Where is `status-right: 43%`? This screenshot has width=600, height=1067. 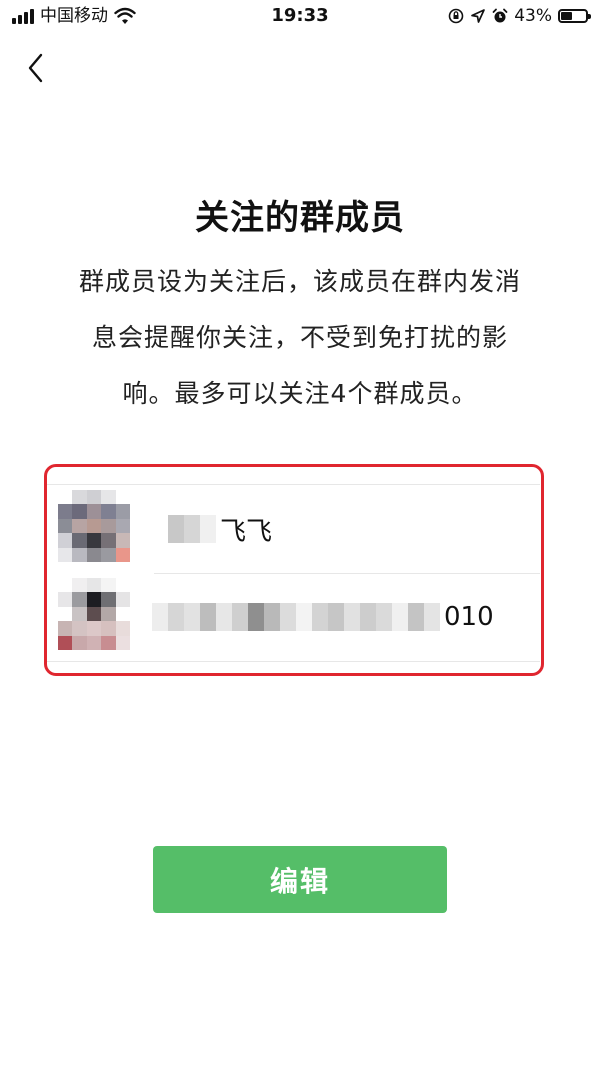
status-right: 43% is located at coordinates (519, 16).